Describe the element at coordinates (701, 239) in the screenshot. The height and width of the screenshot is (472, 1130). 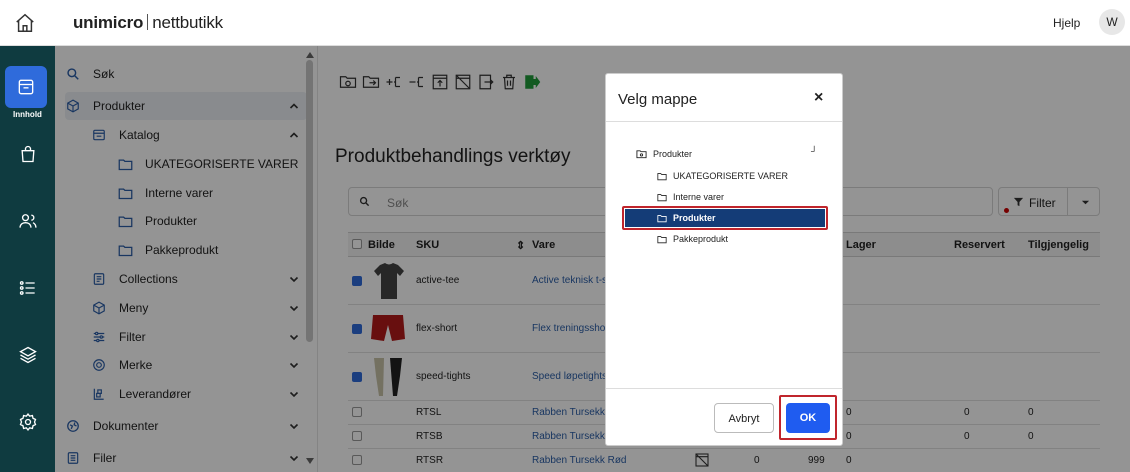
I see `folder-label: Pakkeprodukt` at that location.